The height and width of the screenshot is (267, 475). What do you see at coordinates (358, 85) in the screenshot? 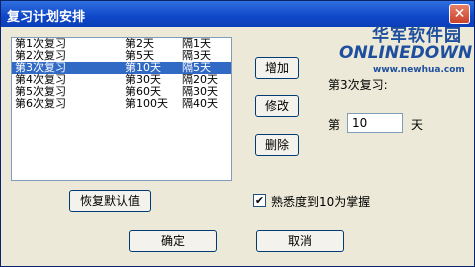
I see `detail-heading: 第3次复习:` at bounding box center [358, 85].